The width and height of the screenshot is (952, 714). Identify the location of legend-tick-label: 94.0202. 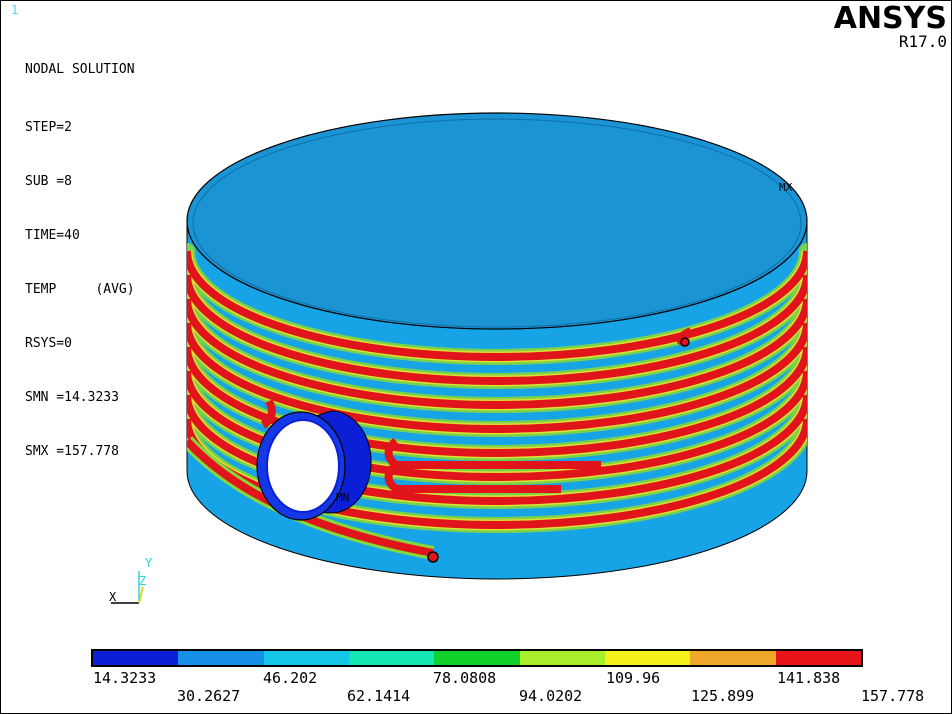
(551, 696).